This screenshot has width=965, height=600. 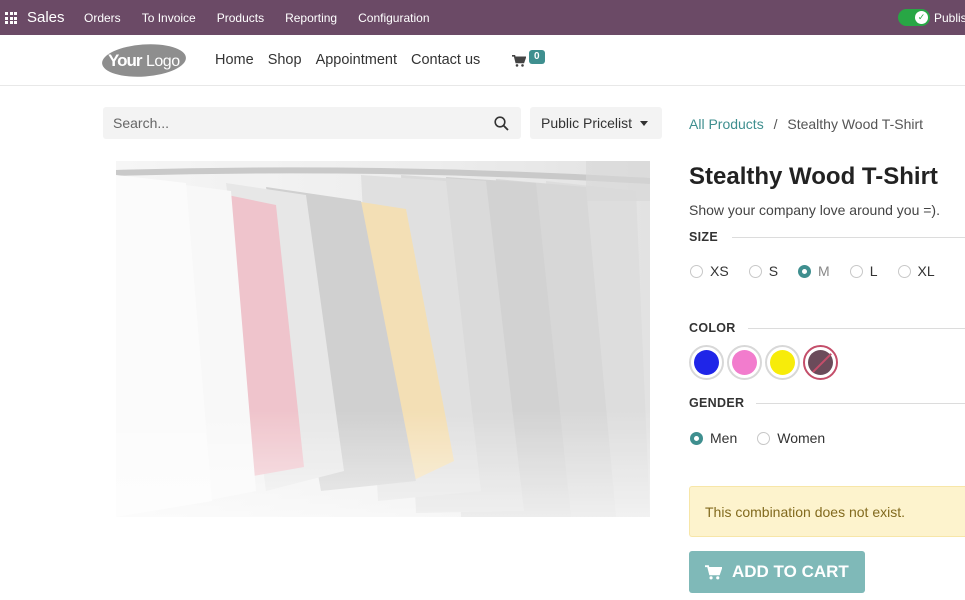 What do you see at coordinates (46, 17) in the screenshot?
I see `app-name: Sales` at bounding box center [46, 17].